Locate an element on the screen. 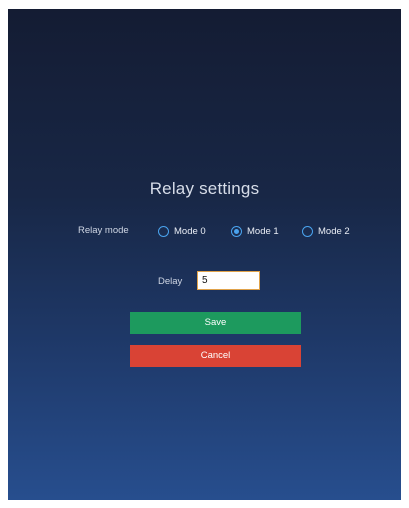 Image resolution: width=409 pixels, height=508 pixels. radio-mode-0: Mode 0 is located at coordinates (182, 231).